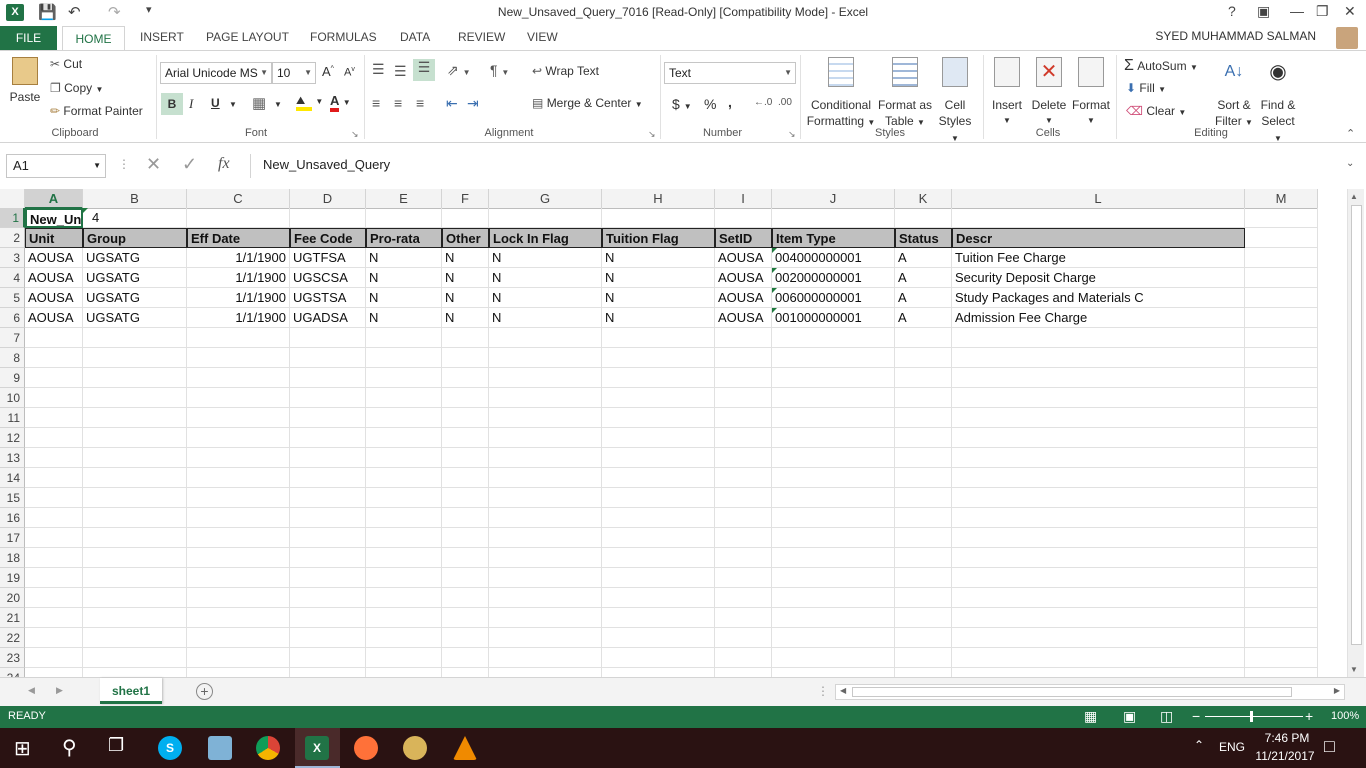 This screenshot has height=768, width=1366. What do you see at coordinates (465, 238) in the screenshot?
I see `header-cell: Other` at bounding box center [465, 238].